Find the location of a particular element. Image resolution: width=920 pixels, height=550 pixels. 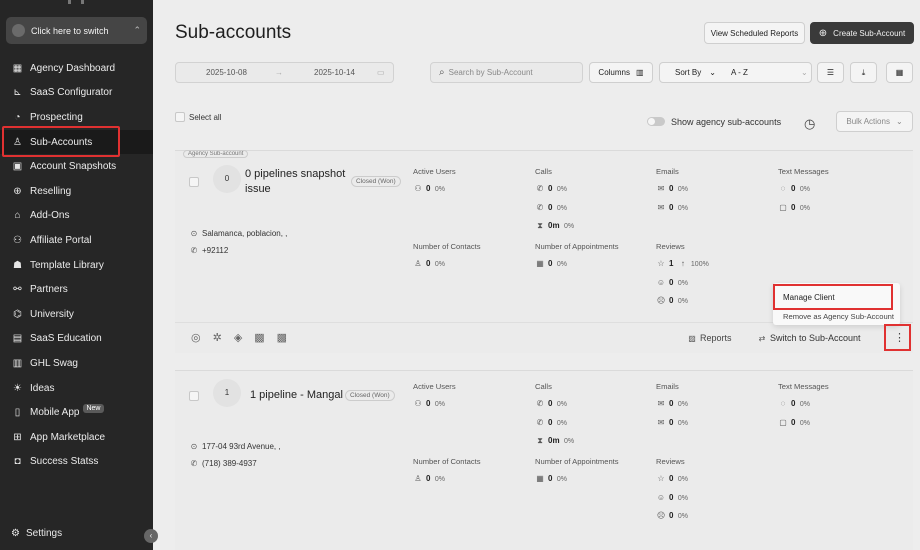

filter-button: ☰ is located at coordinates (830, 72).